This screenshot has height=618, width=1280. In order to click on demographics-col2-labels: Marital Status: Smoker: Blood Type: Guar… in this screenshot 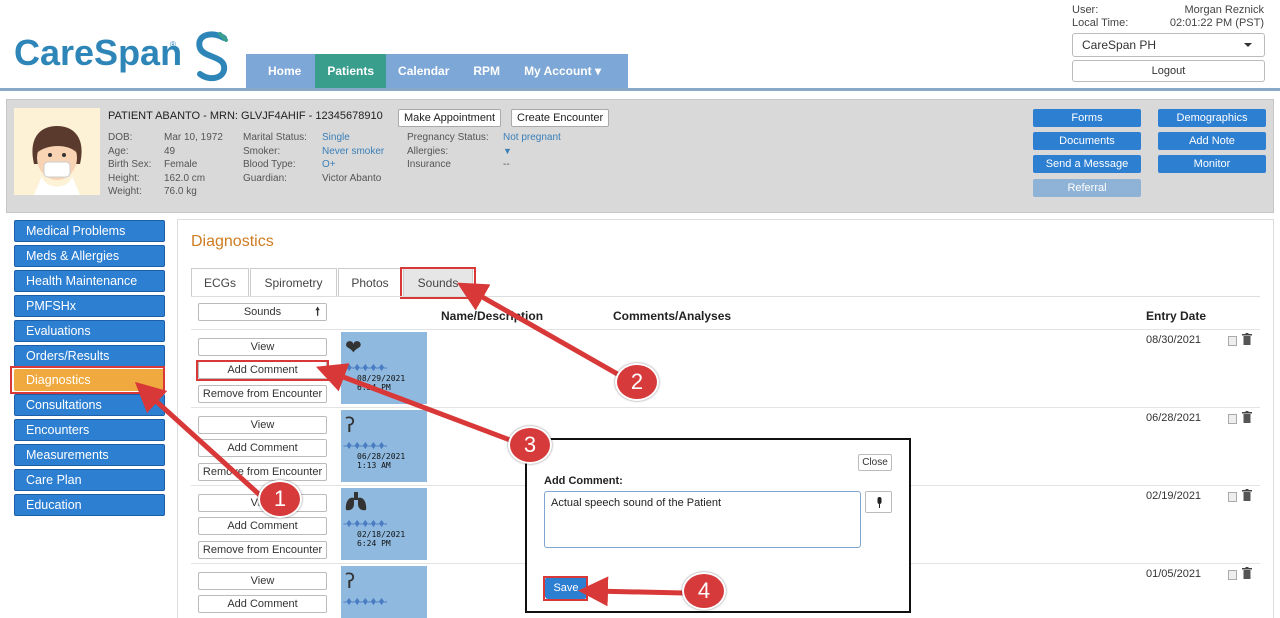, I will do `click(275, 158)`.